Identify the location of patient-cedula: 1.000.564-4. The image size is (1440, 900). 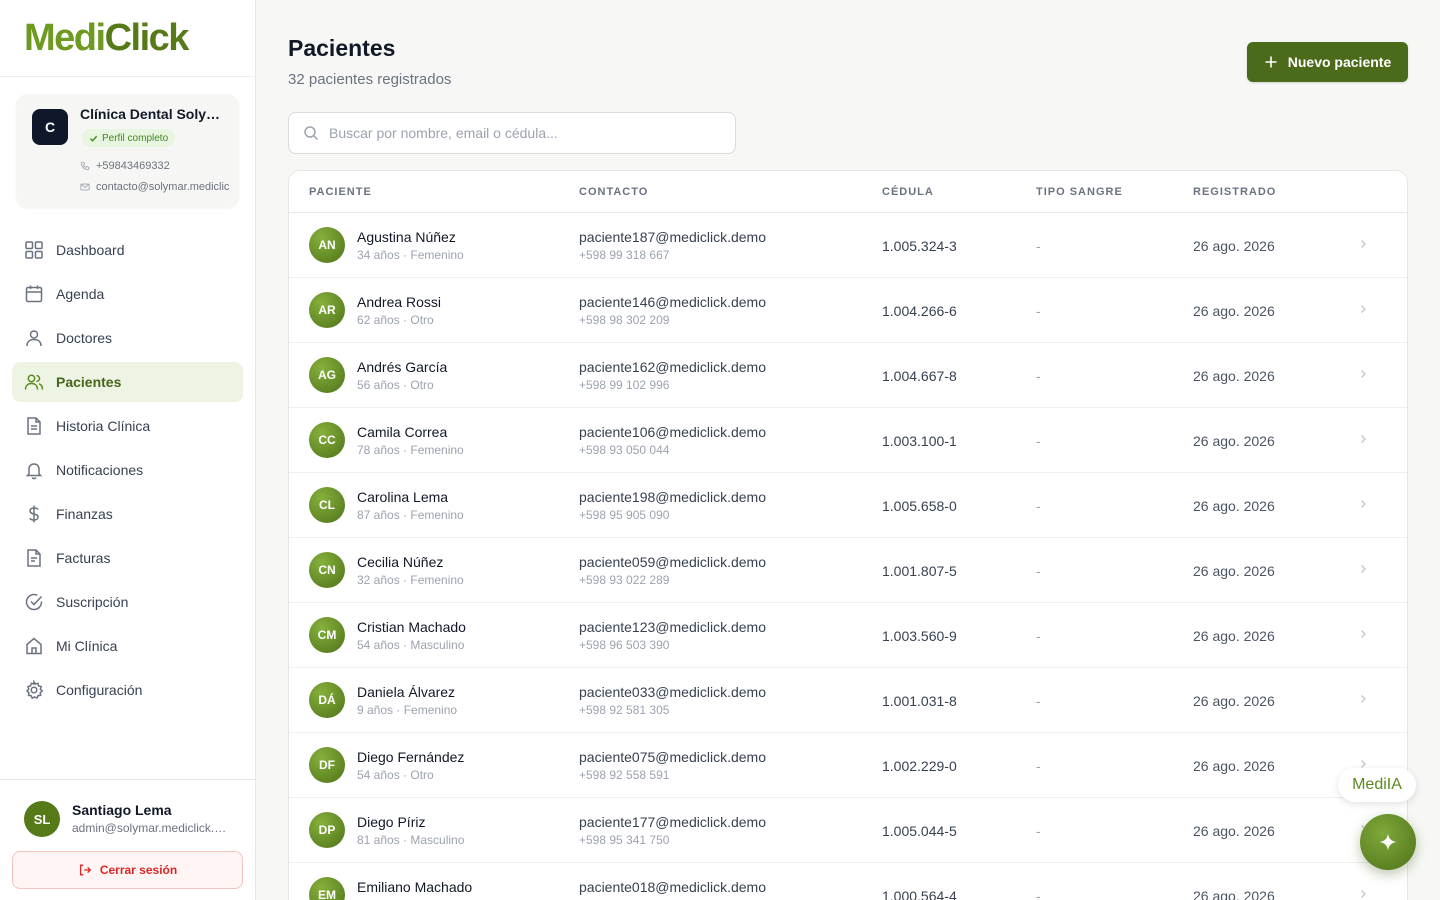
(919, 894).